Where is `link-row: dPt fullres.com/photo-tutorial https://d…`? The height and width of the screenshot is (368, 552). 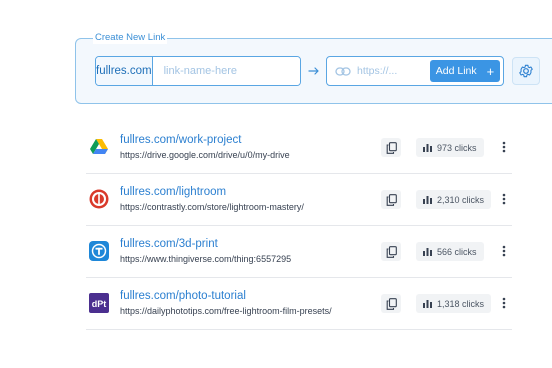
link-row: dPt fullres.com/photo-tutorial https://d… is located at coordinates (299, 304).